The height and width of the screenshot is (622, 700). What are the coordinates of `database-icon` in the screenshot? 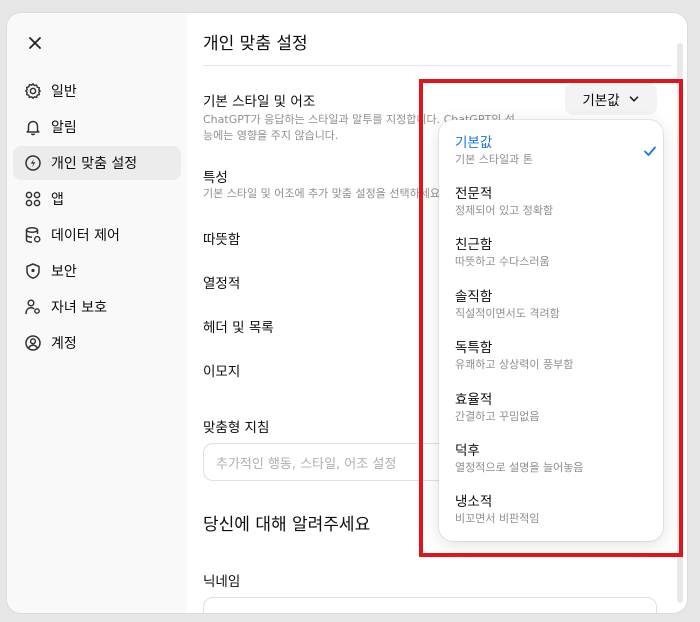 It's located at (33, 235).